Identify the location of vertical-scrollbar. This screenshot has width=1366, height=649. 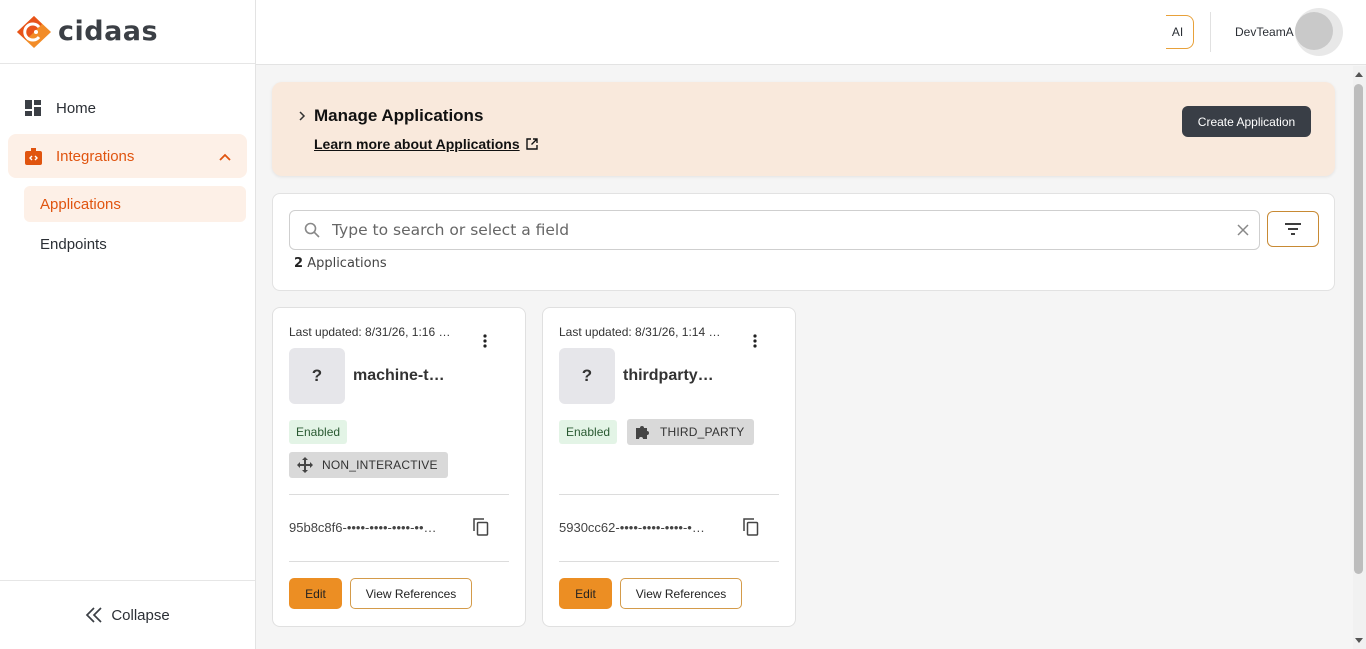
(1359, 357).